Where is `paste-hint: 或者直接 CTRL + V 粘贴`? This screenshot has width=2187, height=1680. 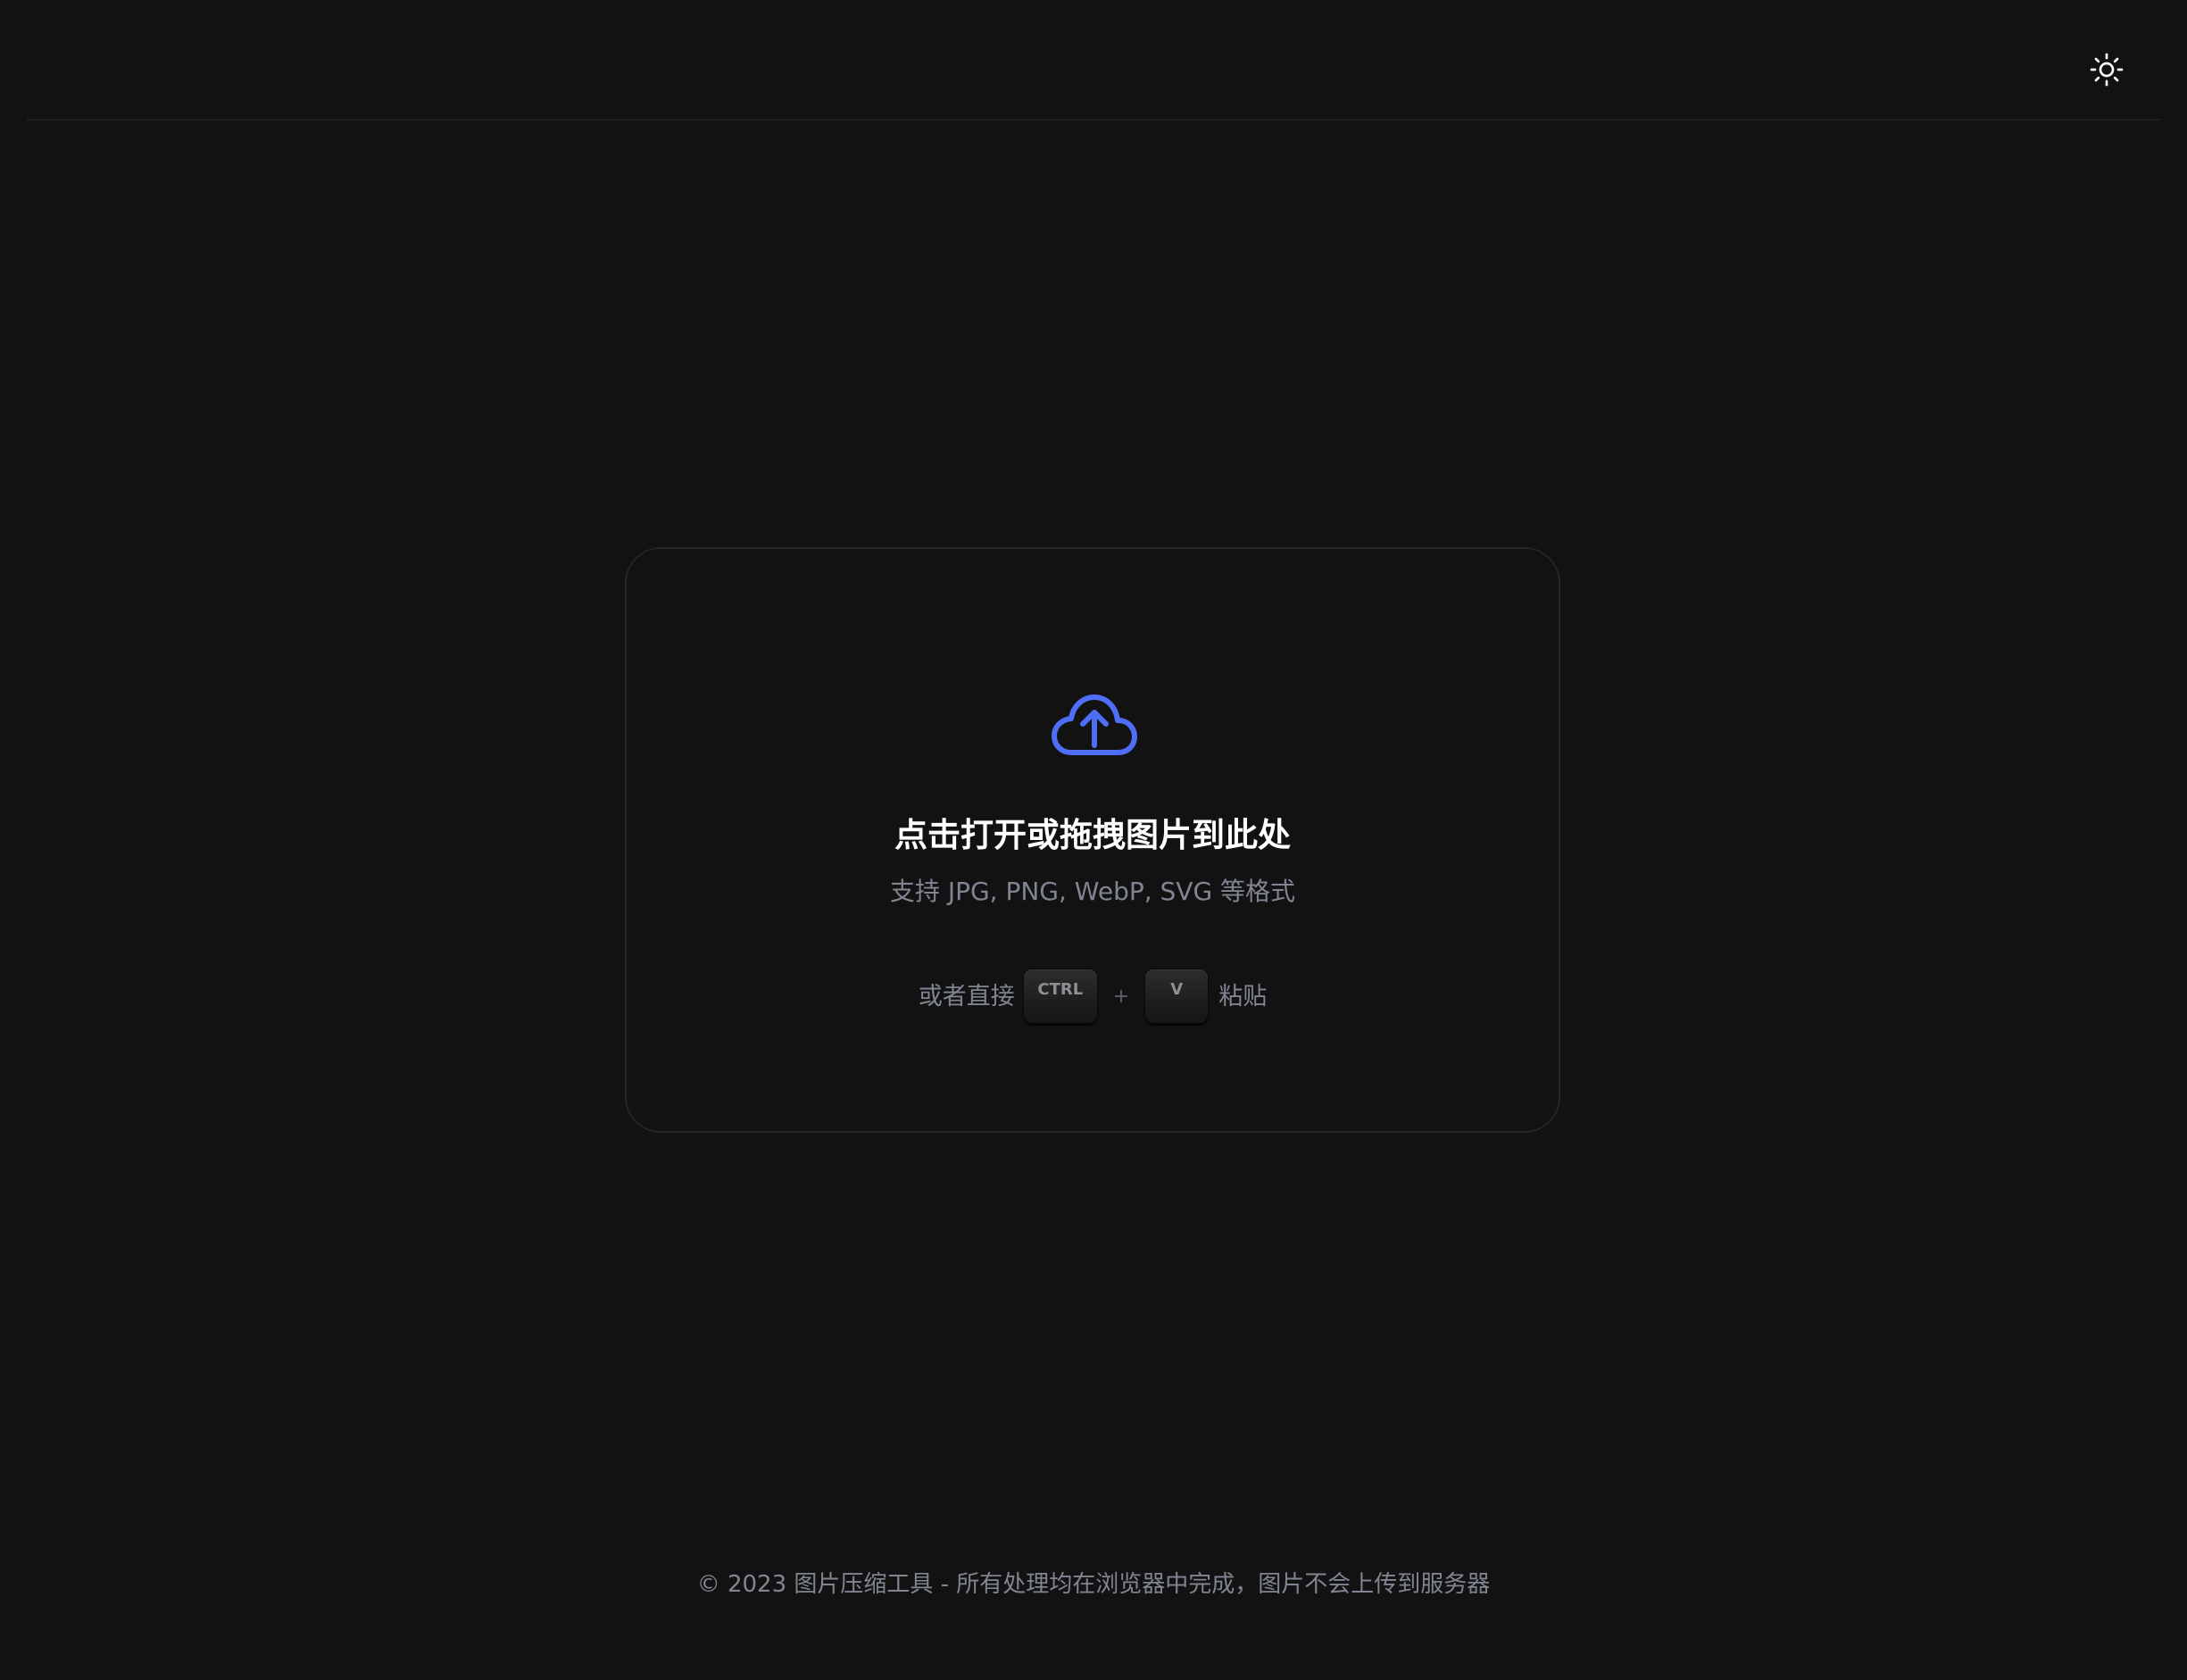 paste-hint: 或者直接 CTRL + V 粘贴 is located at coordinates (1093, 996).